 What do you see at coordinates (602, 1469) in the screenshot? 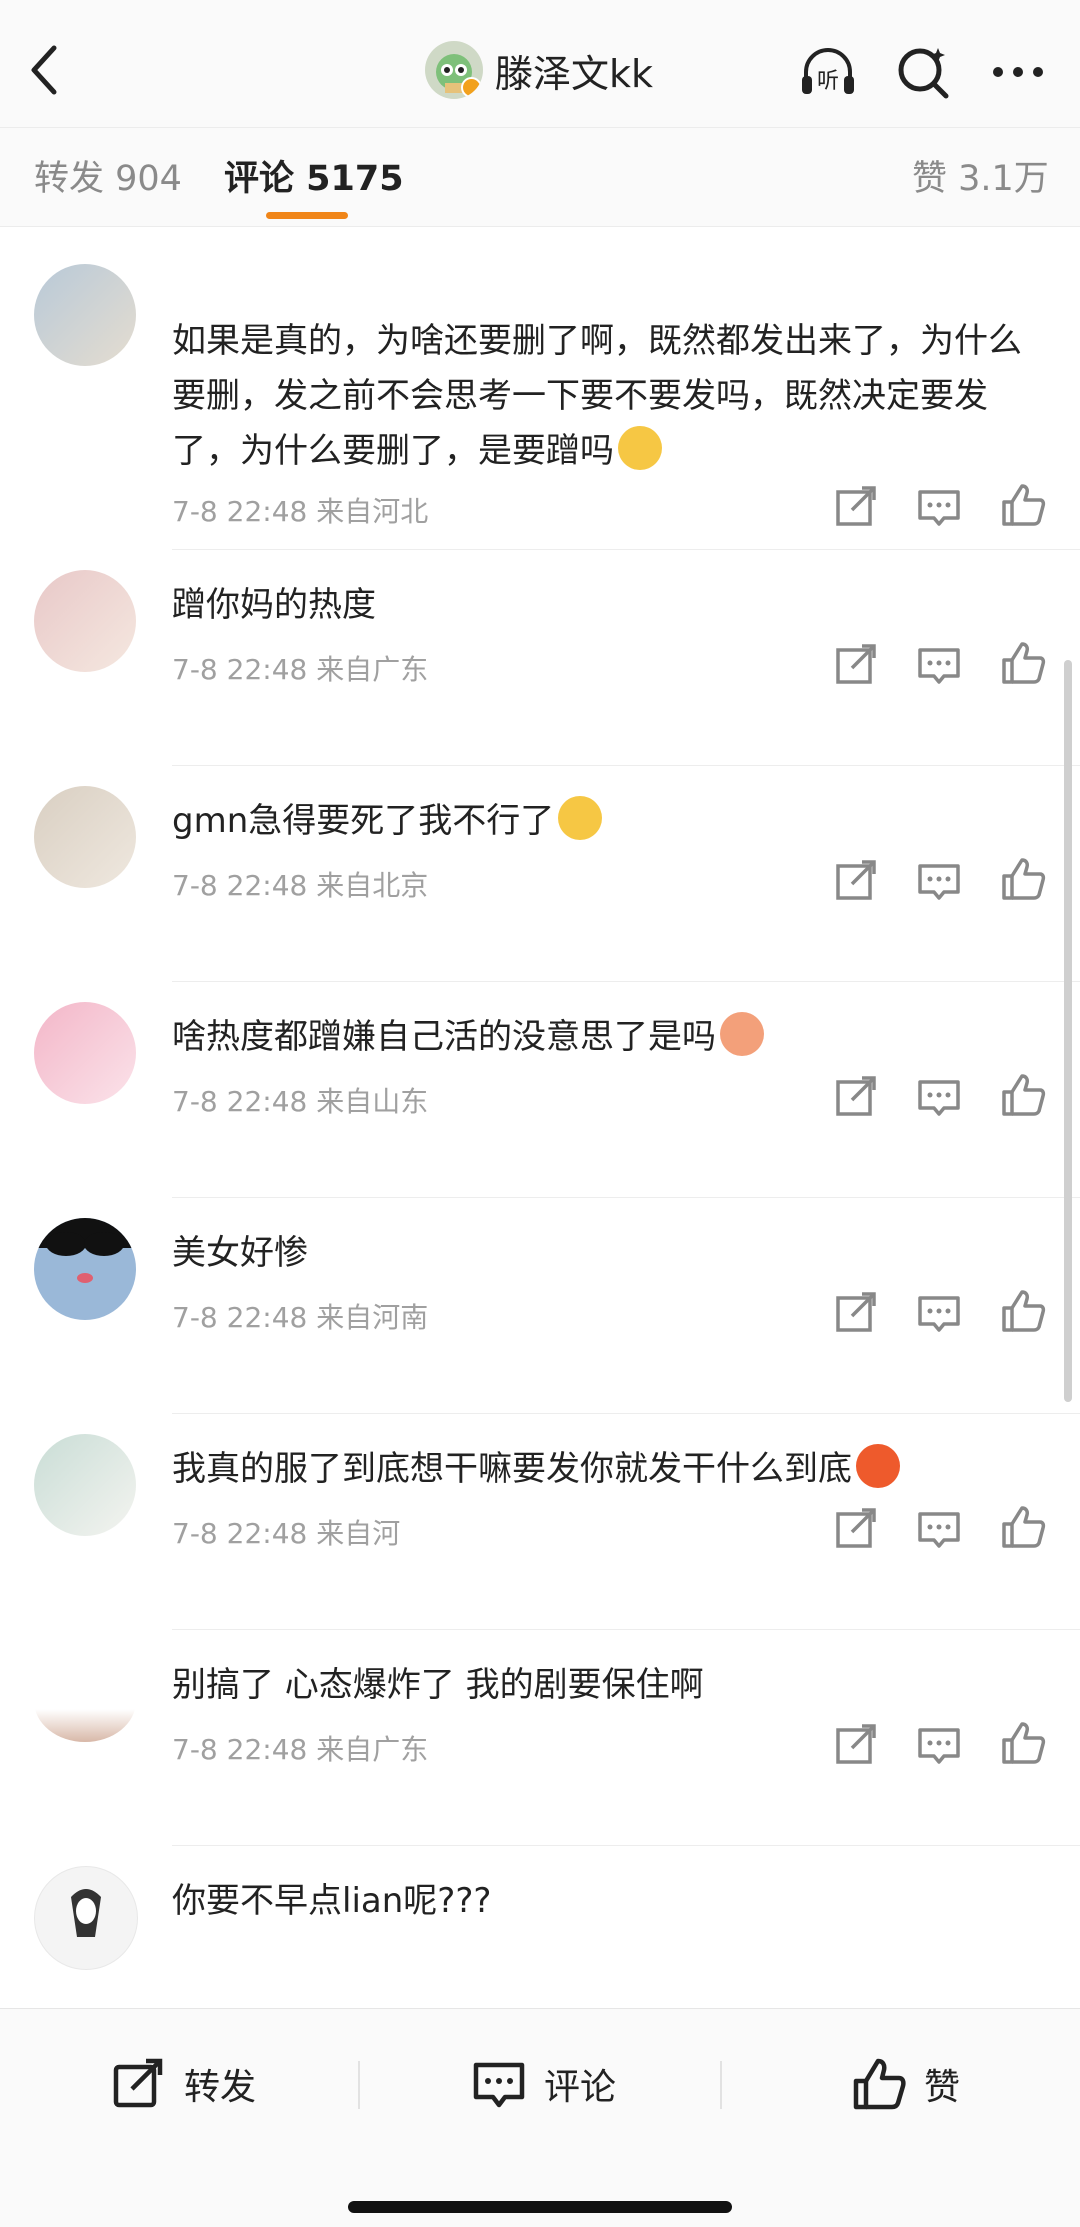
I see `comment-text: 我真的服了到底想干嘛要发你就发干什么到底` at bounding box center [602, 1469].